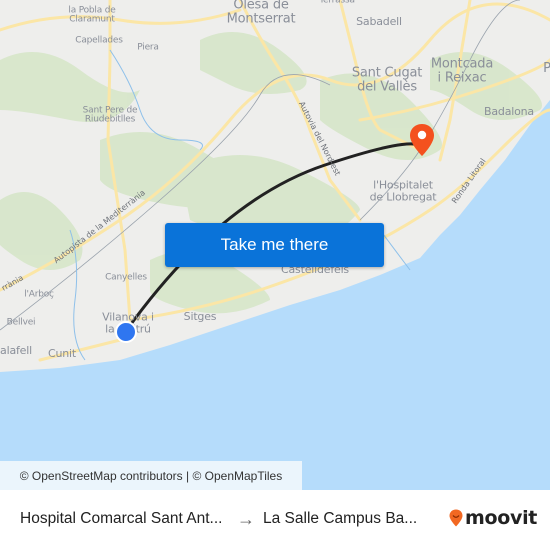 The image size is (550, 550). I want to click on brand-name: moovit, so click(501, 518).